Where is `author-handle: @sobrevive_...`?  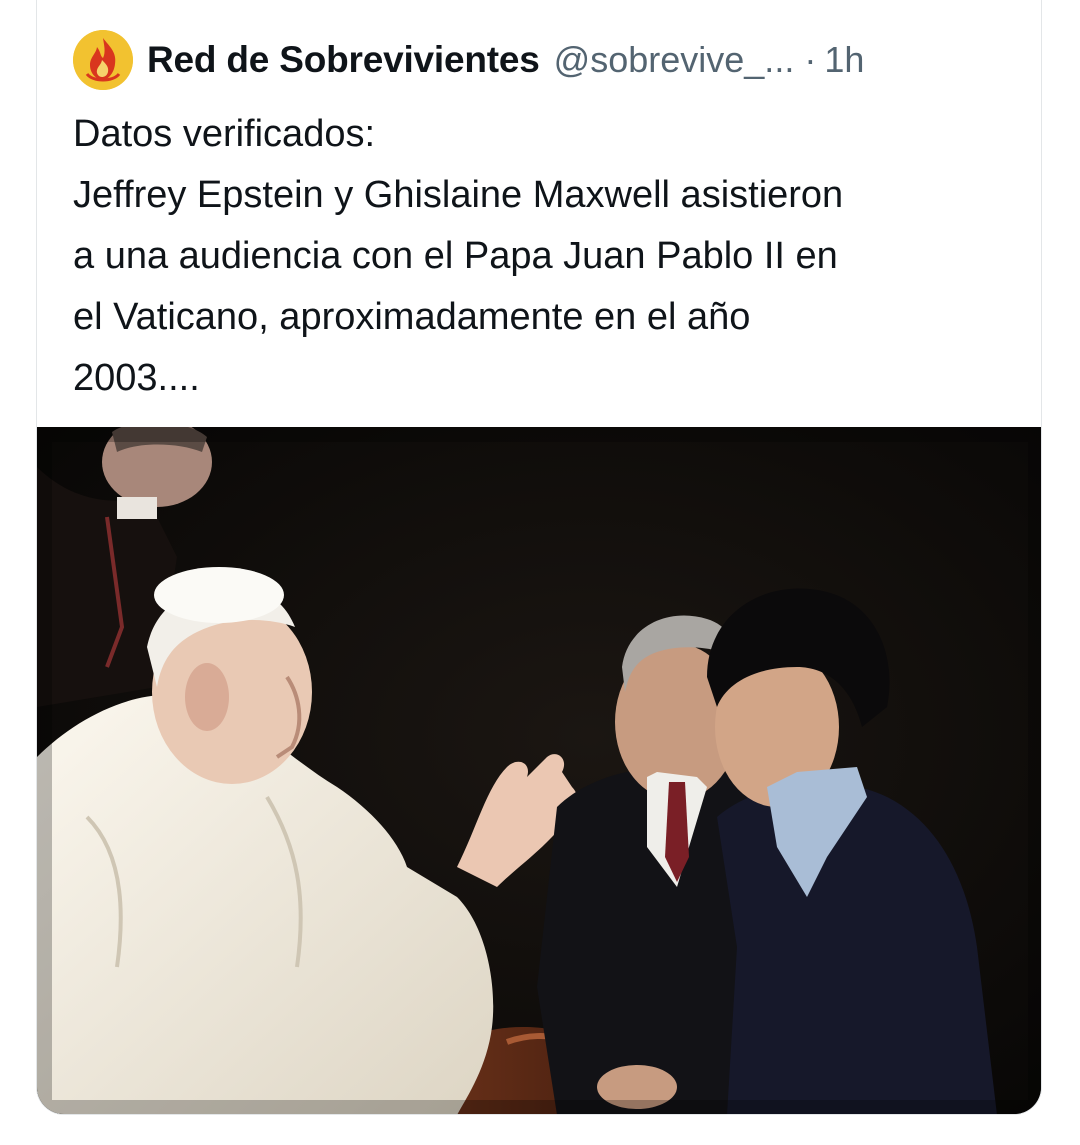 author-handle: @sobrevive_... is located at coordinates (674, 60).